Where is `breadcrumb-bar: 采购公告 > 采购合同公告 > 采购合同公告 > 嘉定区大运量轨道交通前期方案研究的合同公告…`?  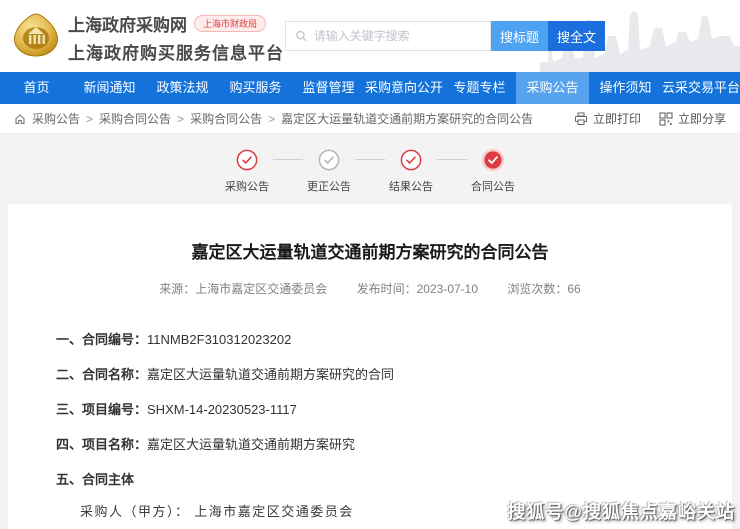 breadcrumb-bar: 采购公告 > 采购合同公告 > 采购合同公告 > 嘉定区大运量轨道交通前期方案研究的合同公告… is located at coordinates (370, 119).